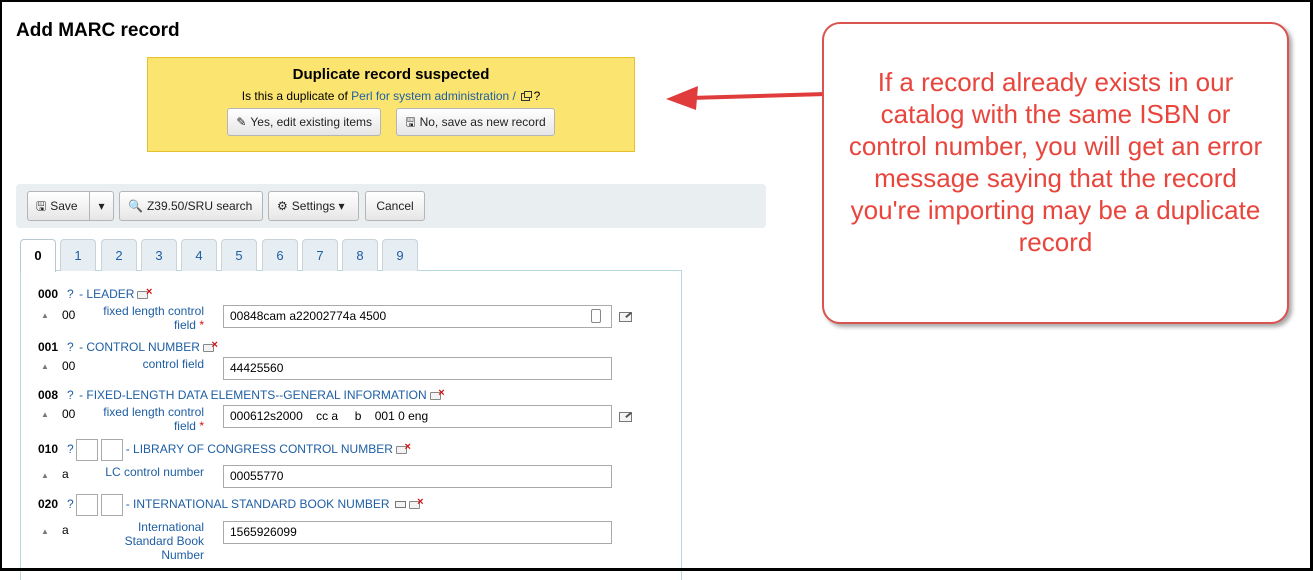 The height and width of the screenshot is (580, 1313). I want to click on isbn-input: 1565926099, so click(417, 532).